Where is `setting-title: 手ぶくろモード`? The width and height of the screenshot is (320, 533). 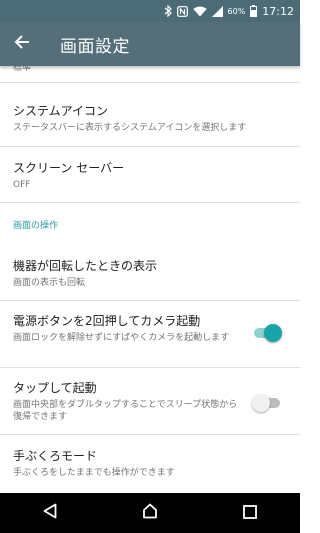
setting-title: 手ぶくろモード is located at coordinates (55, 456).